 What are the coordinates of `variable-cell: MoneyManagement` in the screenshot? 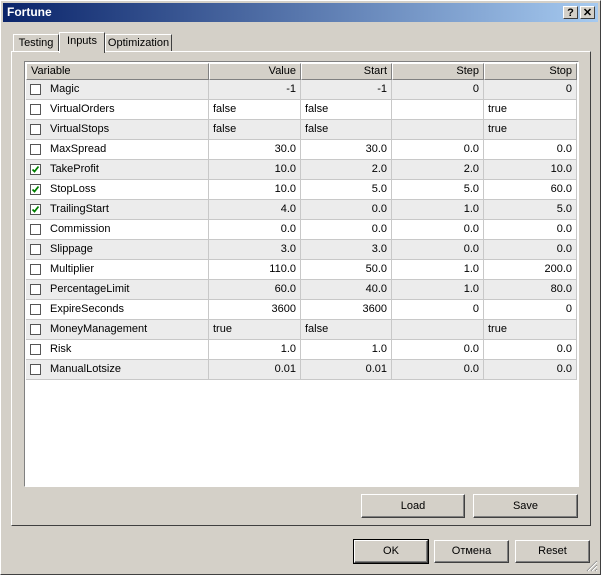 It's located at (117, 330).